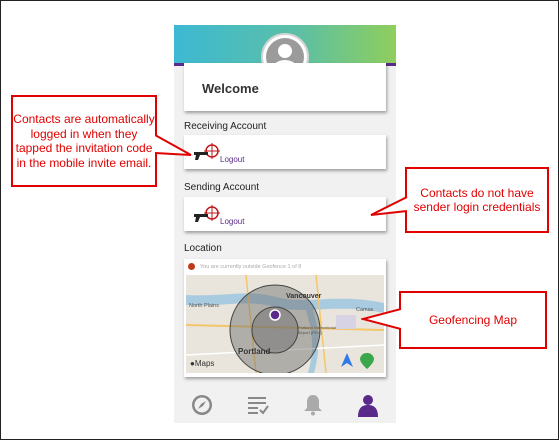 The image size is (559, 440). Describe the element at coordinates (202, 405) in the screenshot. I see `compass-icon` at that location.